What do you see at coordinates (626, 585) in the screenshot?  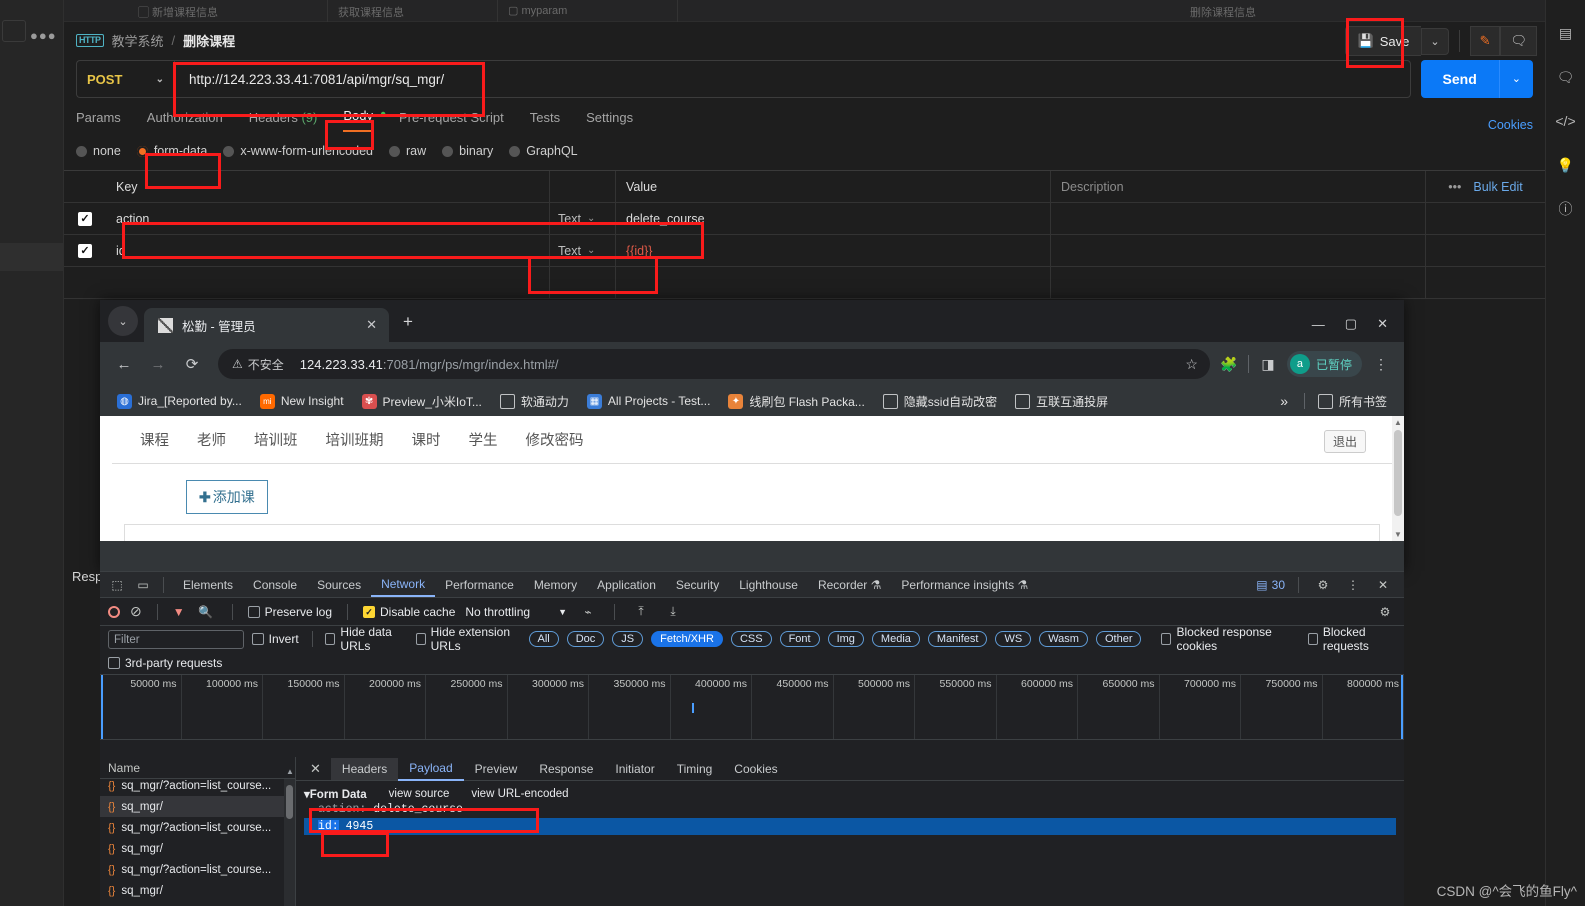 I see `tab-application: Application` at bounding box center [626, 585].